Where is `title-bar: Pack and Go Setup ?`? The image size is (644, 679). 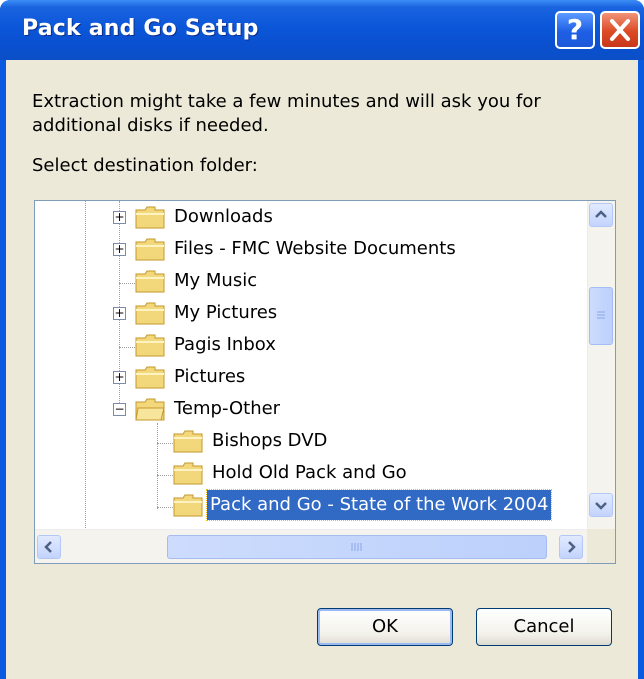 title-bar: Pack and Go Setup ? is located at coordinates (322, 30).